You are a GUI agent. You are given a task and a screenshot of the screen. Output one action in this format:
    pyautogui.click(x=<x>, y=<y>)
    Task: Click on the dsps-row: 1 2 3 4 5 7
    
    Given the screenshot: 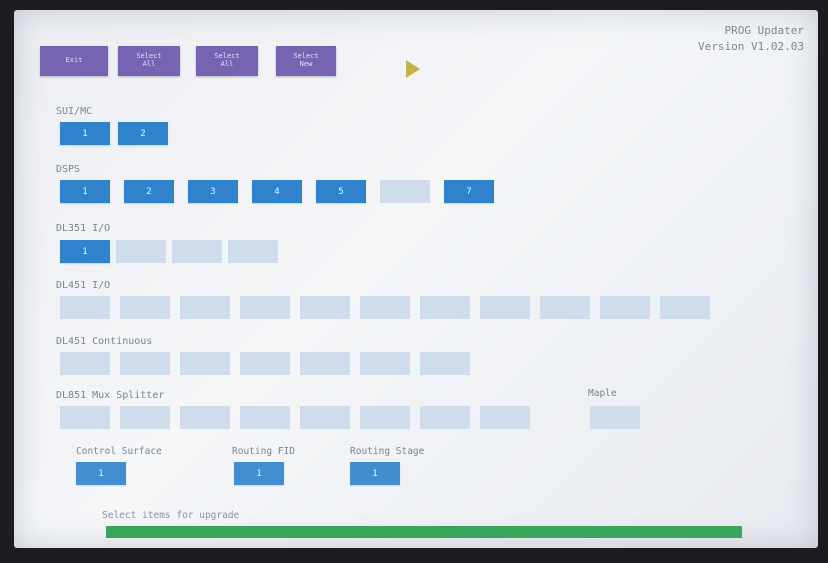 What is the action you would take?
    pyautogui.click(x=277, y=191)
    